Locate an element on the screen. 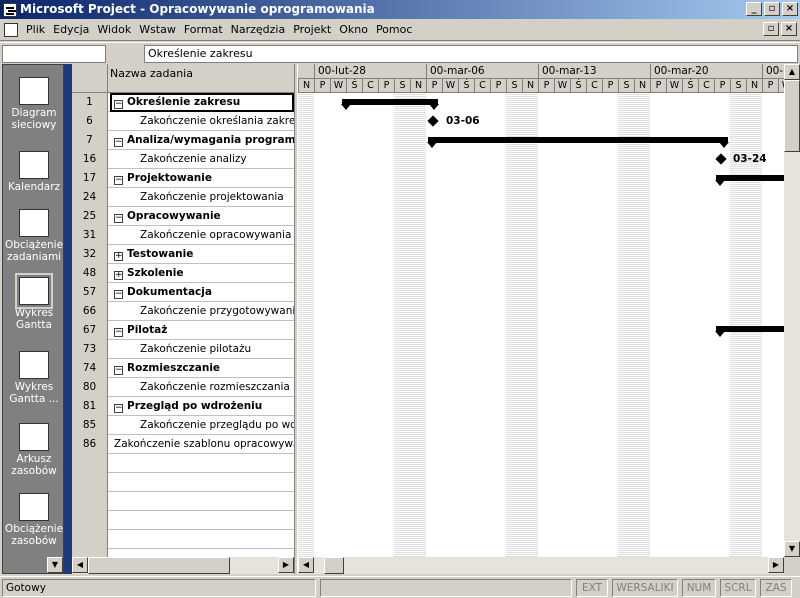  row-id-cell: 17 is located at coordinates (90, 178).